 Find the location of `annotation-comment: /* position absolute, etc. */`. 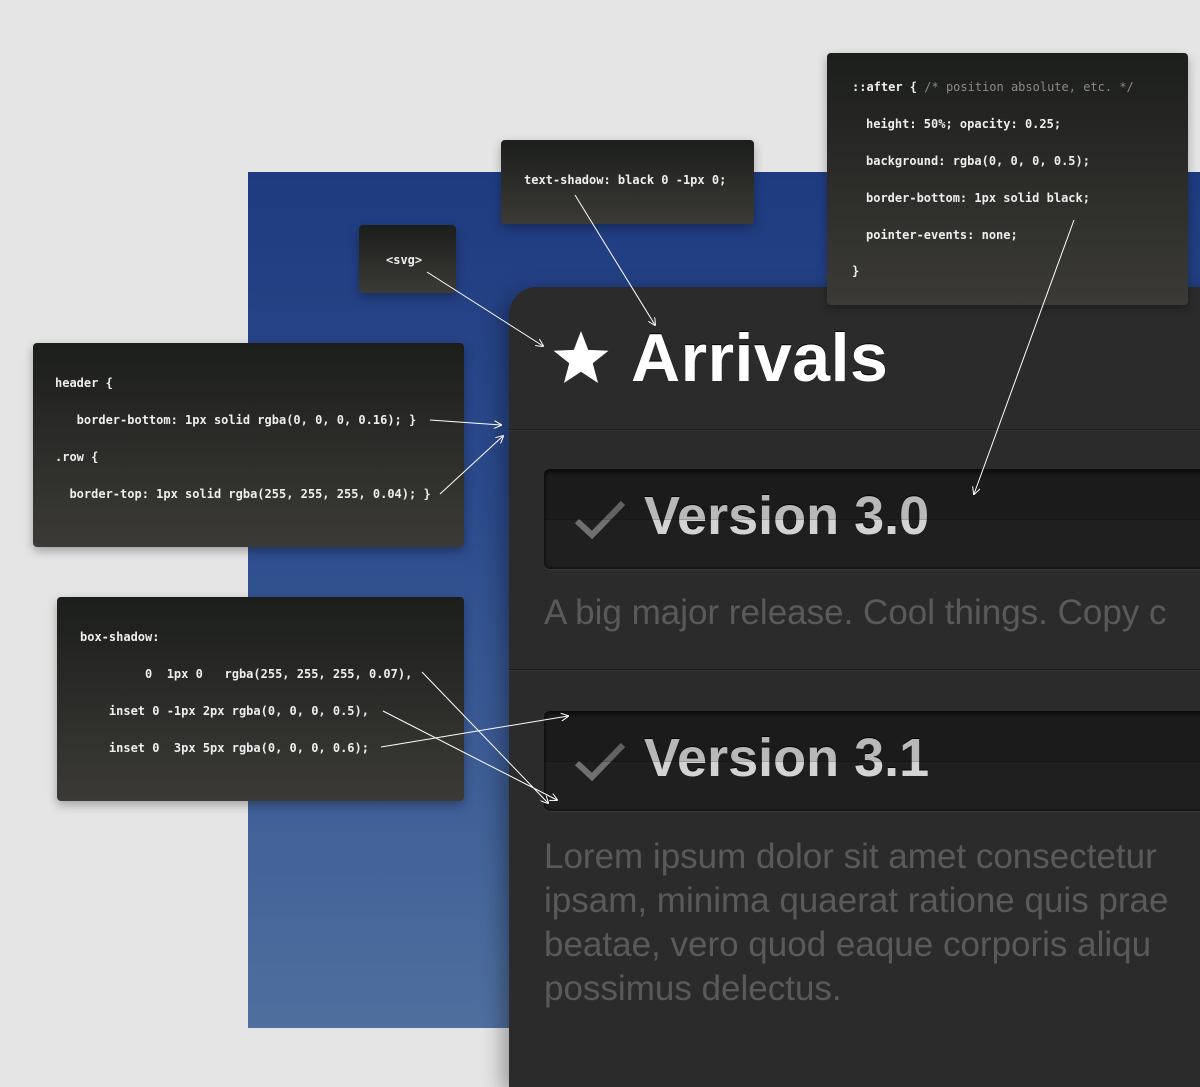

annotation-comment: /* position absolute, etc. */ is located at coordinates (1029, 87).